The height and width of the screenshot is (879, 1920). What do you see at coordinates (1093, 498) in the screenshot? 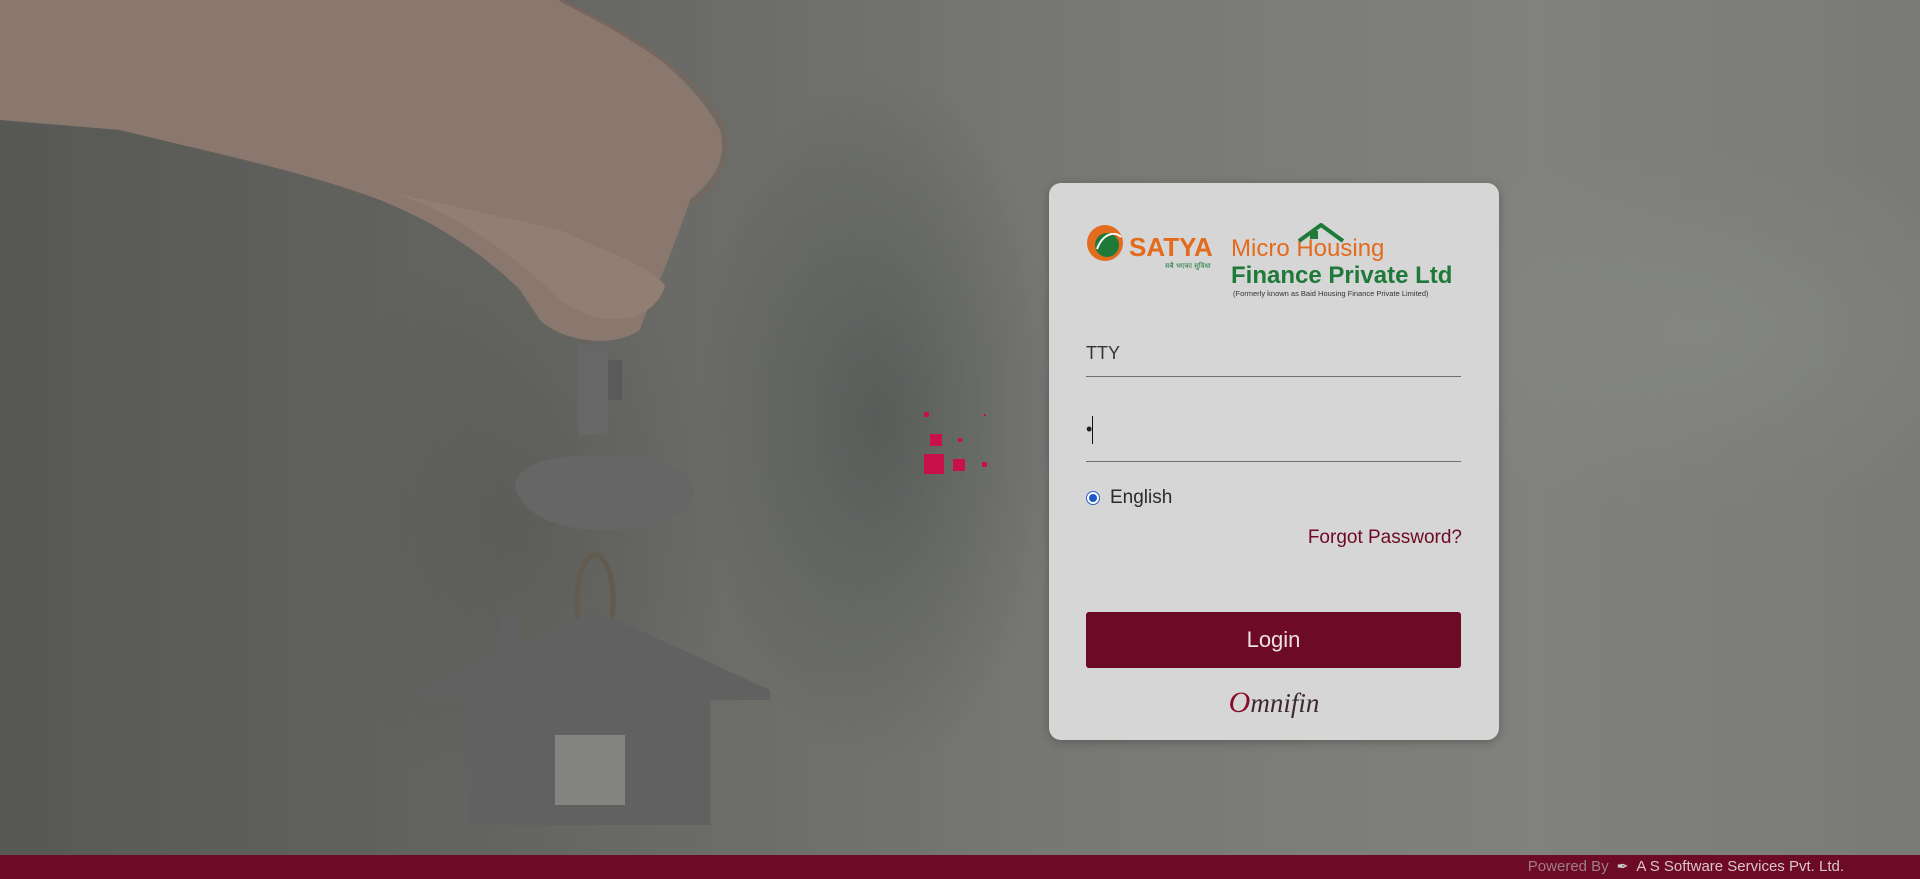
I see `language-radio` at bounding box center [1093, 498].